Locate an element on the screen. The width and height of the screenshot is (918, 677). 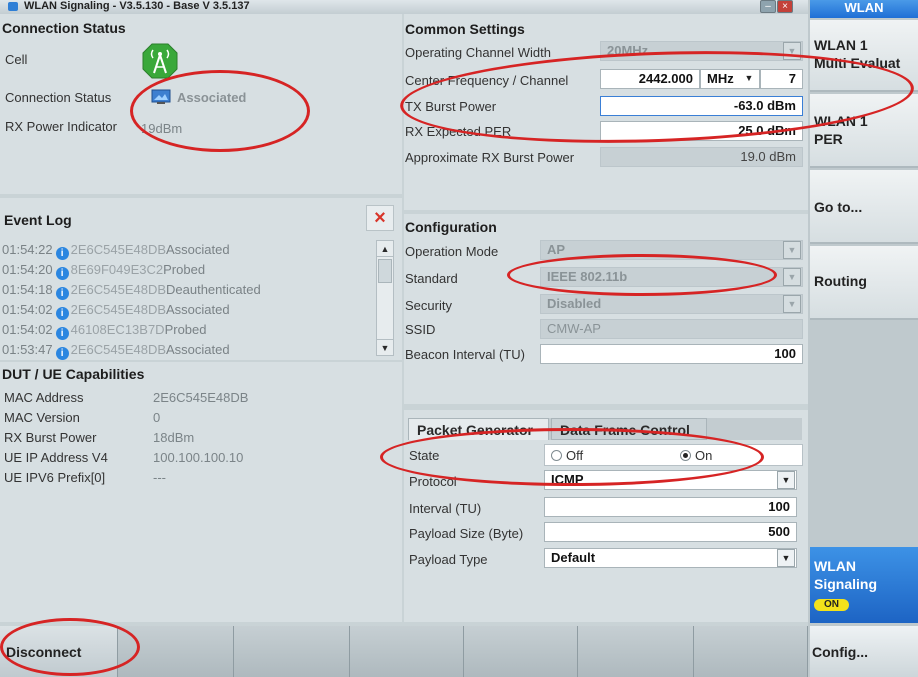
payload-type-select: Default is located at coordinates (670, 558).